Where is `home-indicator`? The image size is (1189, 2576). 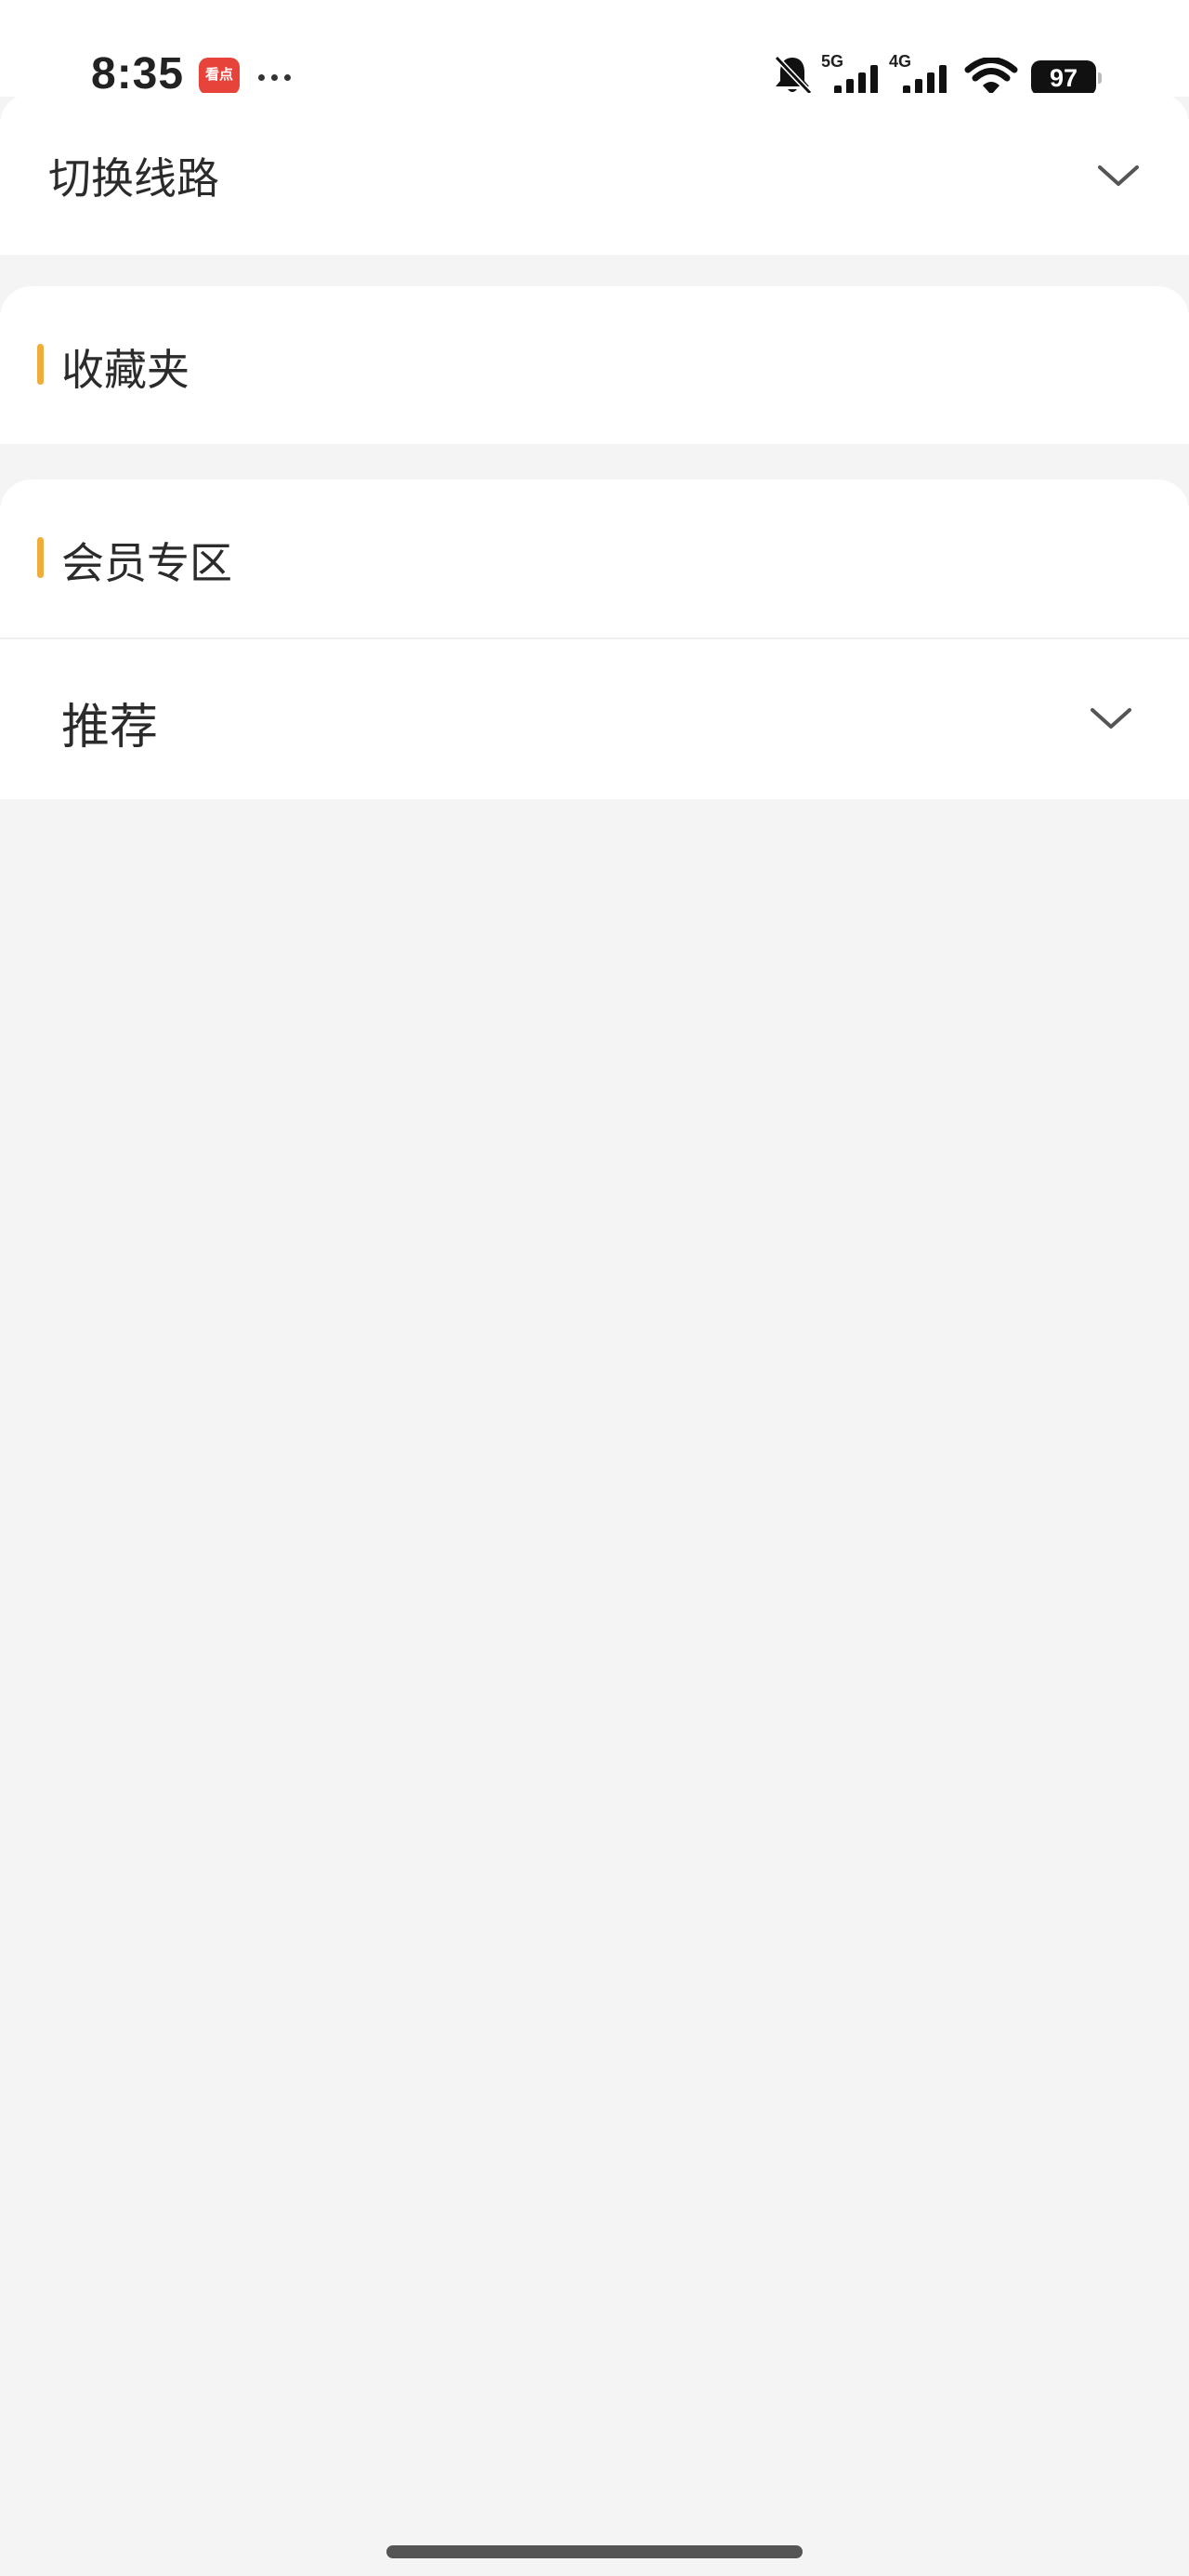 home-indicator is located at coordinates (594, 2551).